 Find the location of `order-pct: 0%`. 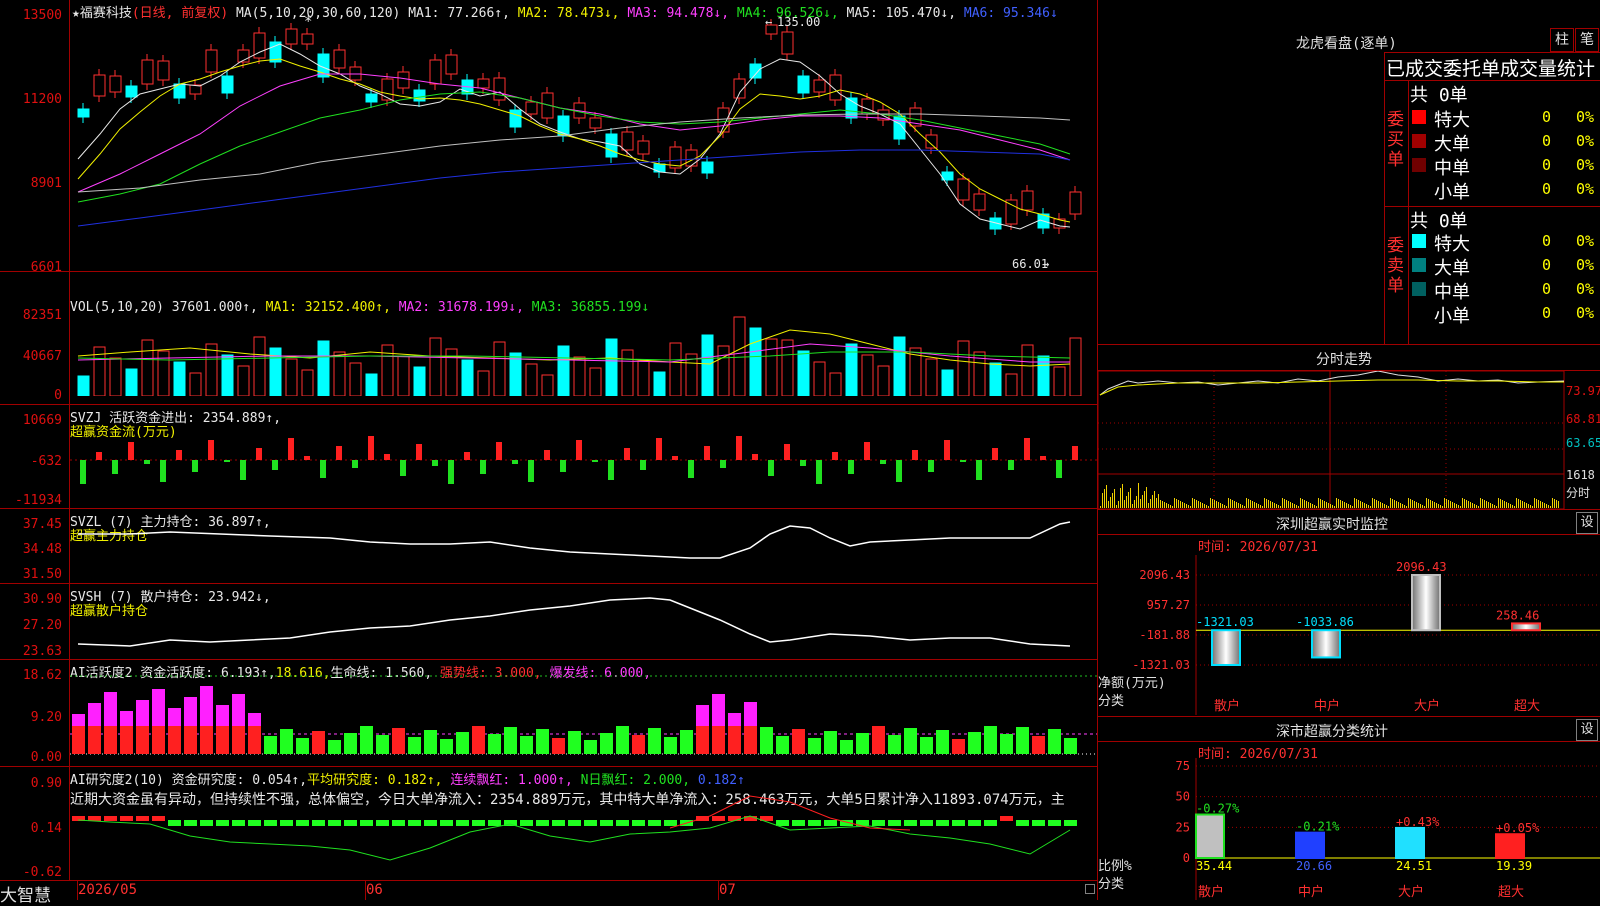

order-pct: 0% is located at coordinates (1585, 165).